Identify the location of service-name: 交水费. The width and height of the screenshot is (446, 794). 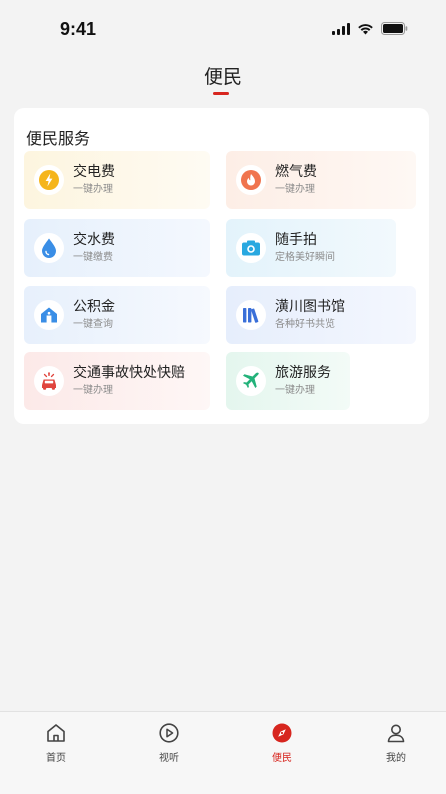
(94, 240).